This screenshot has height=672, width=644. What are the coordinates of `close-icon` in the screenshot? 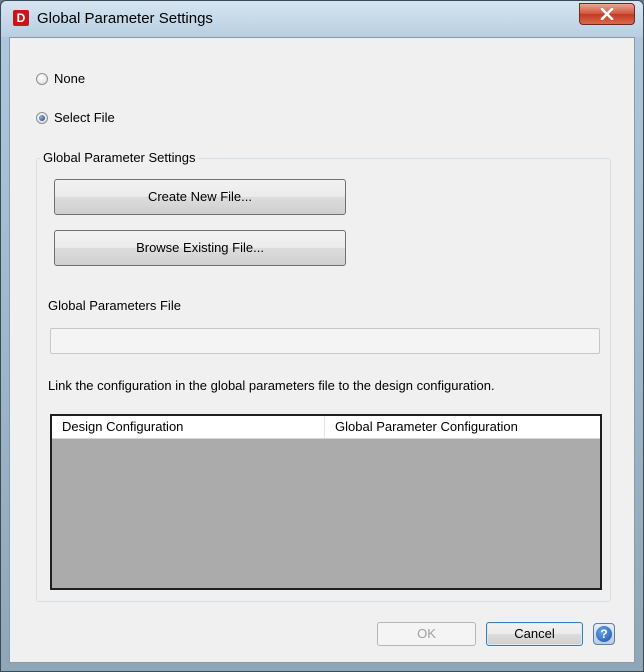 It's located at (607, 14).